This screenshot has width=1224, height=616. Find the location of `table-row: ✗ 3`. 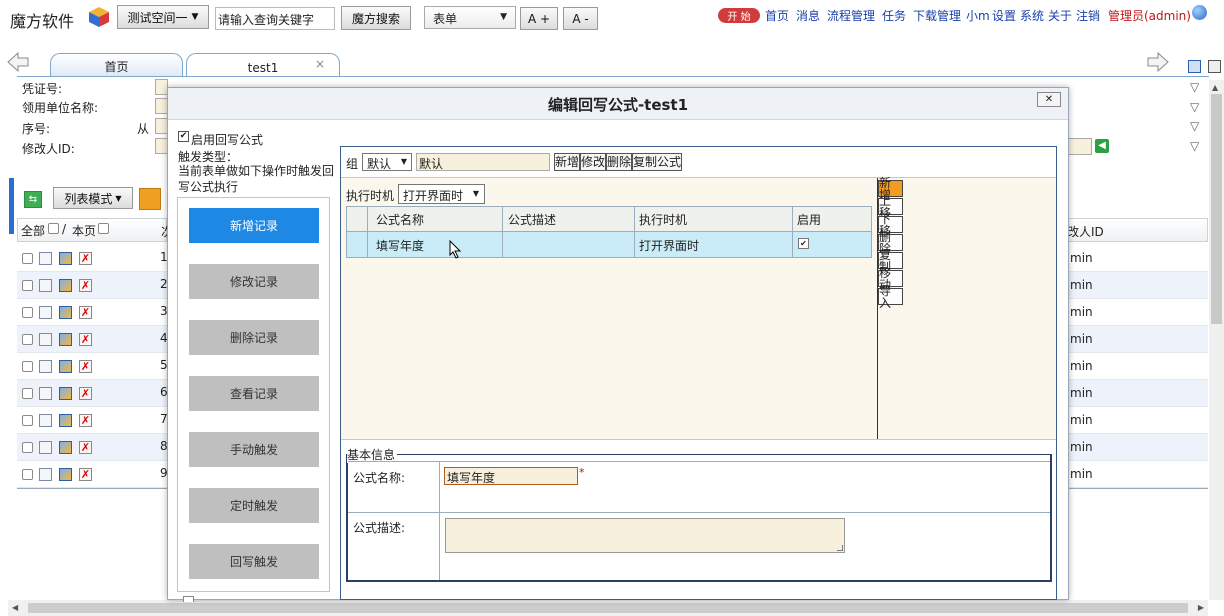

table-row: ✗ 3 is located at coordinates (92, 312).